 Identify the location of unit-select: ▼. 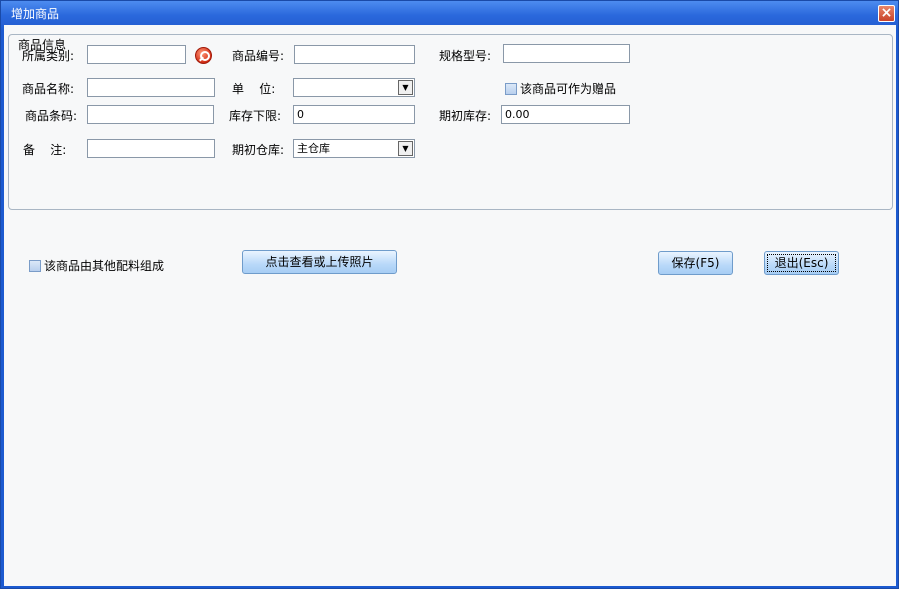
(354, 87).